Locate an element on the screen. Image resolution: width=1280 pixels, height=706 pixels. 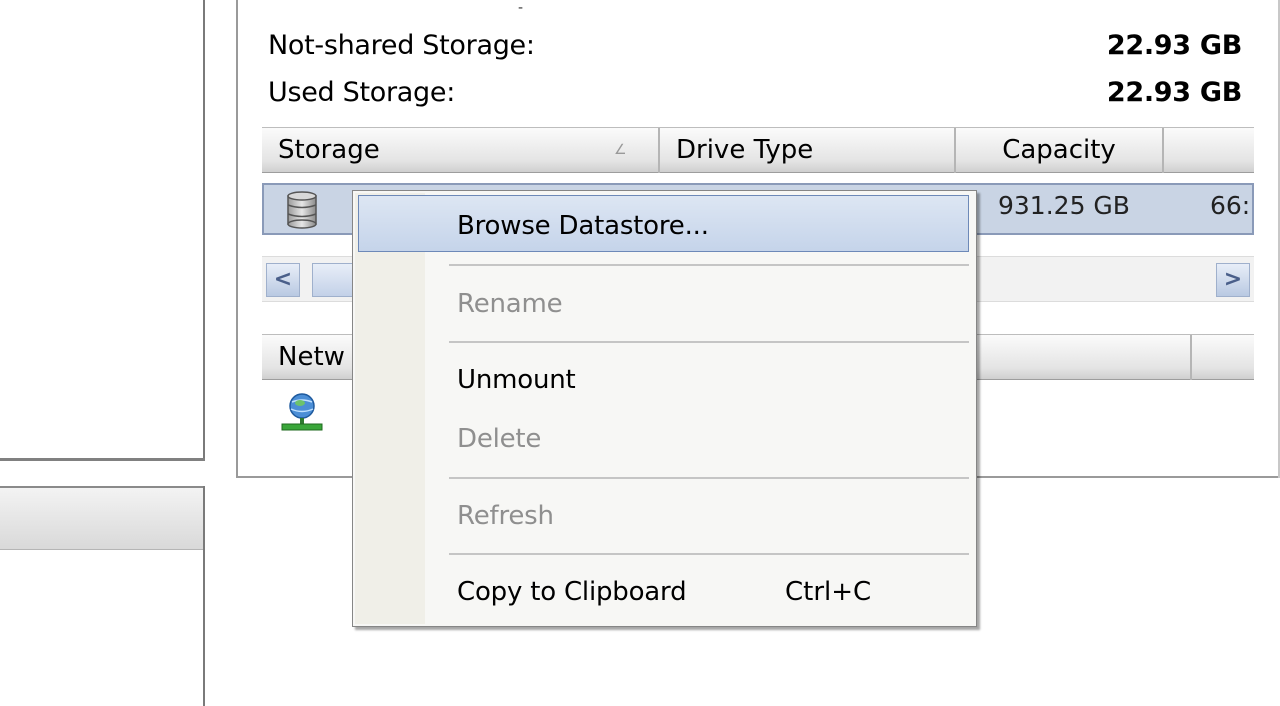
context-menu-icon-gutter is located at coordinates (390, 408).